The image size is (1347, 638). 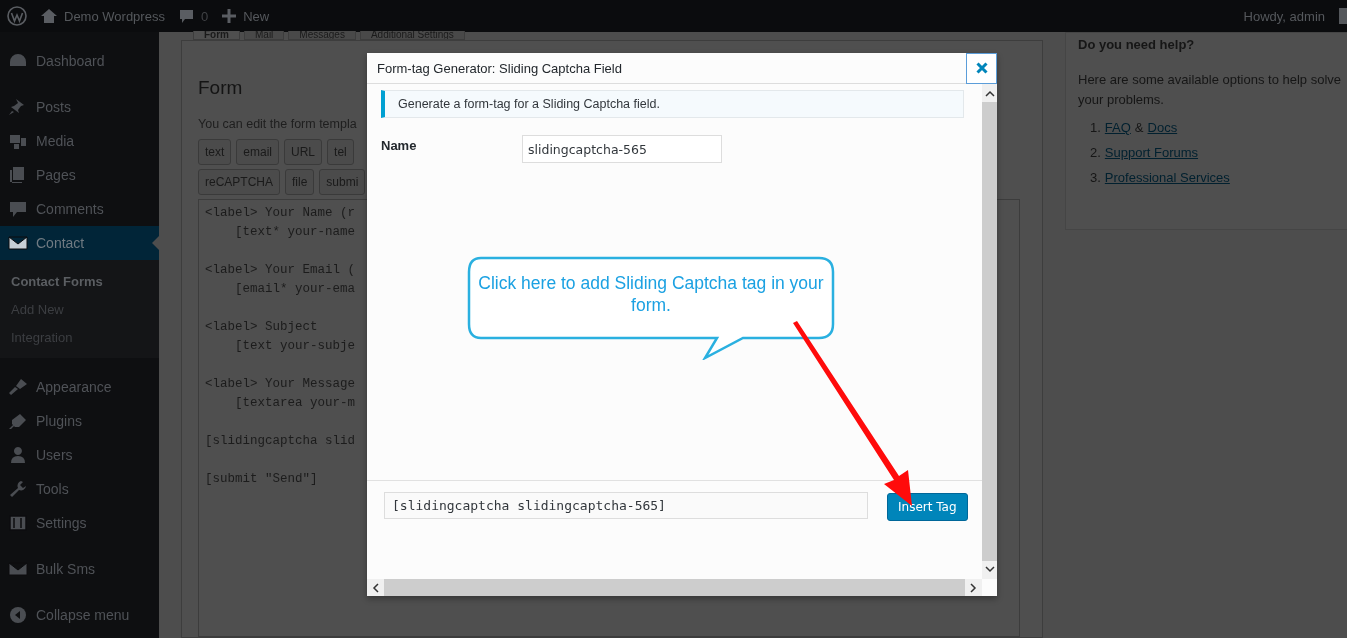 I want to click on horizontal-scrollbar, so click(x=674, y=587).